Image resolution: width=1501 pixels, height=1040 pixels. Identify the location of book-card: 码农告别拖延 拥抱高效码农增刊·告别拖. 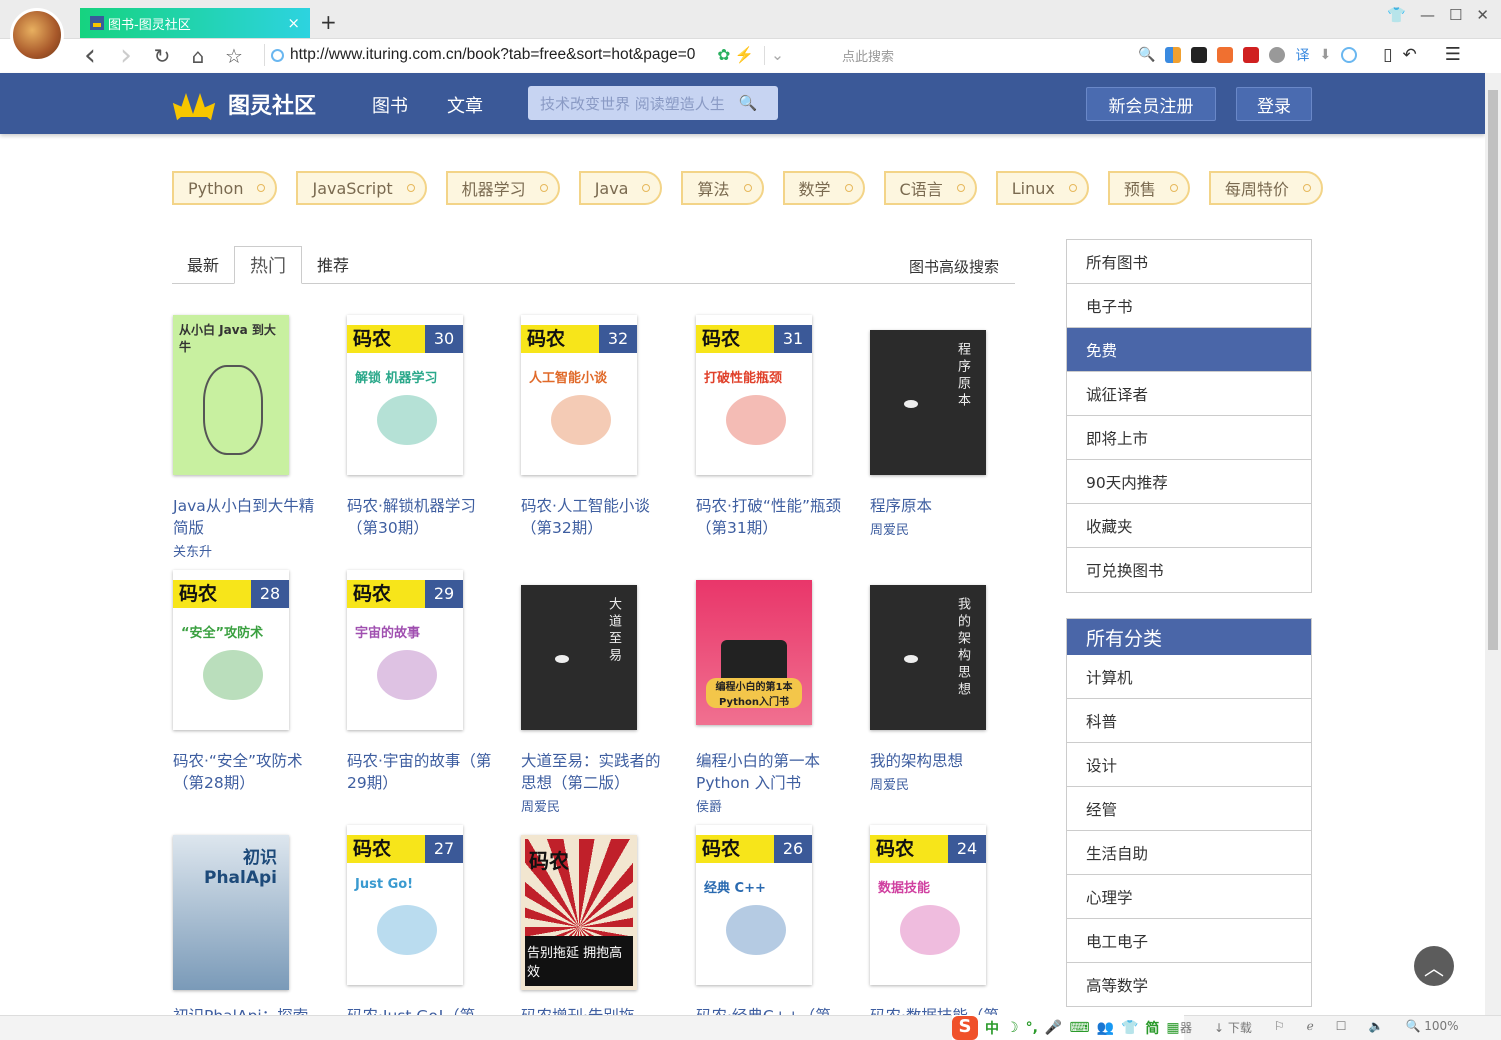
(601, 926).